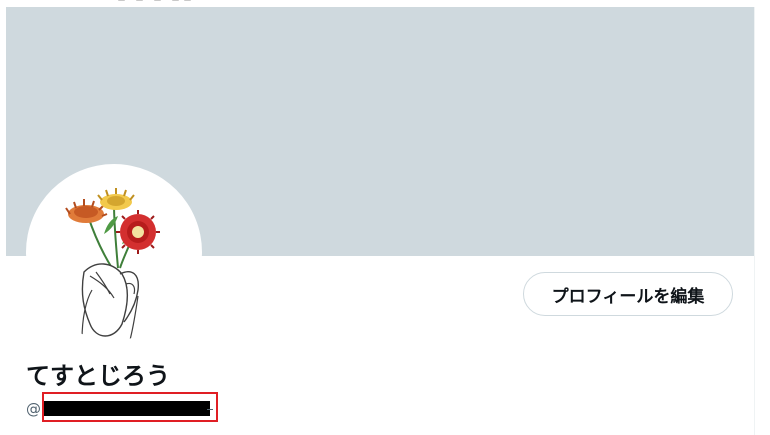 The width and height of the screenshot is (770, 435). Describe the element at coordinates (98, 376) in the screenshot. I see `display-name: てすとじろう` at that location.